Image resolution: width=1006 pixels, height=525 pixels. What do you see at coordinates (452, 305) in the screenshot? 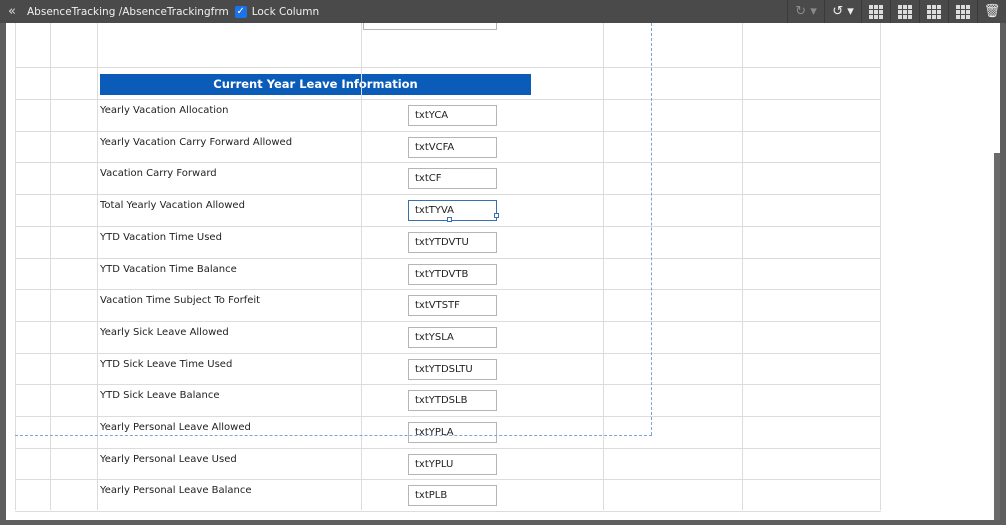
I see `text-field: txtVTSTF` at bounding box center [452, 305].